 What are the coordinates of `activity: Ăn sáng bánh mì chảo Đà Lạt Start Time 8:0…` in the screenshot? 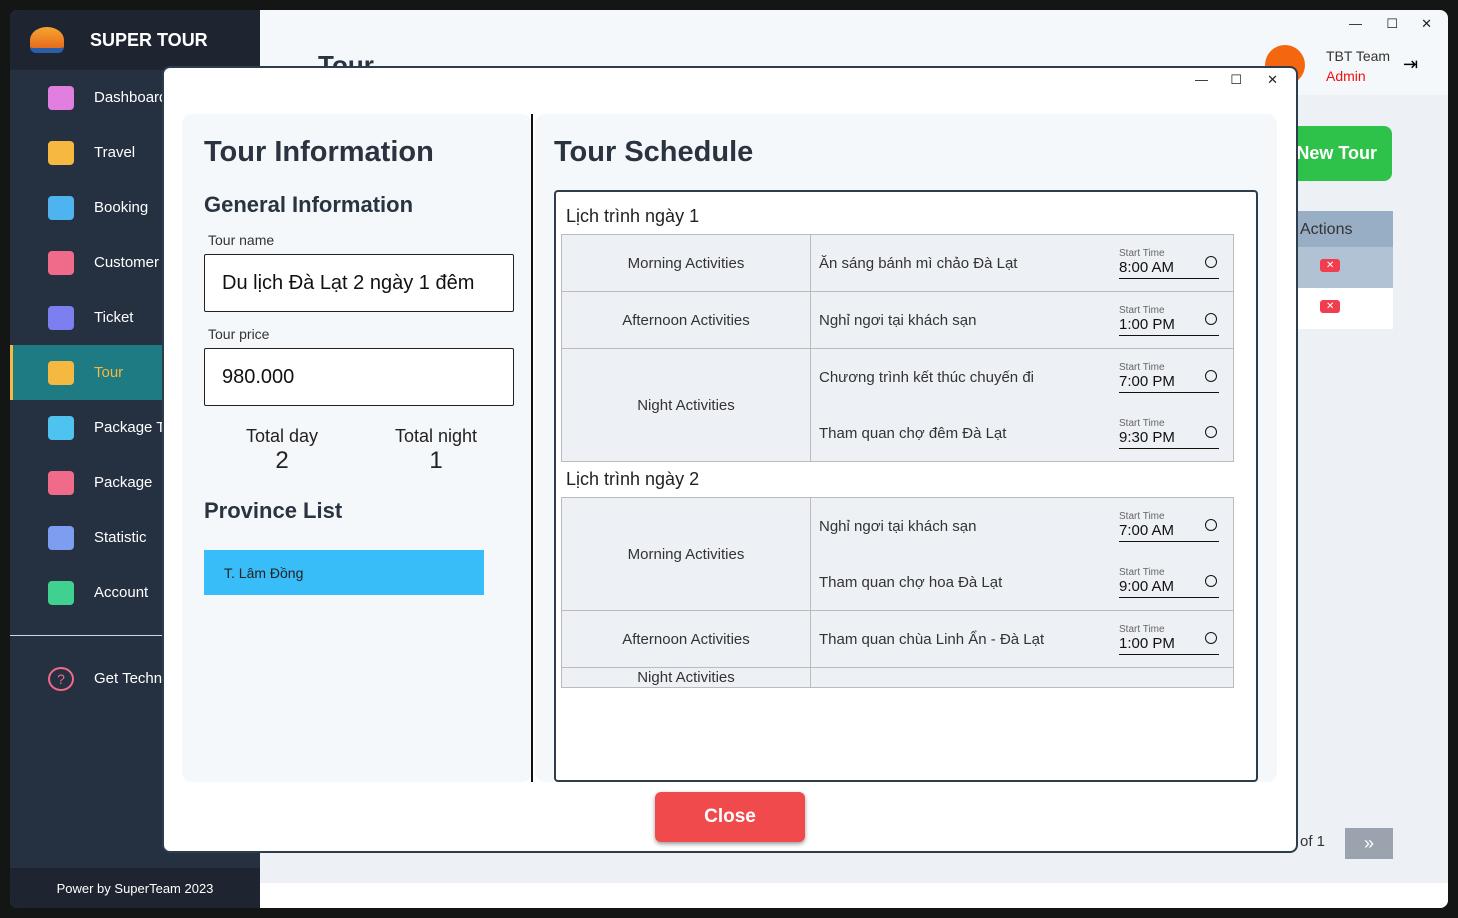 It's located at (1022, 263).